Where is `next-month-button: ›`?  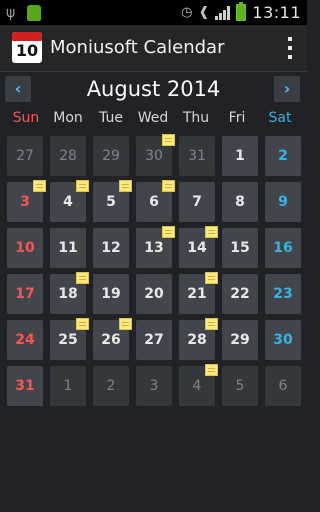
next-month-button: › is located at coordinates (287, 89).